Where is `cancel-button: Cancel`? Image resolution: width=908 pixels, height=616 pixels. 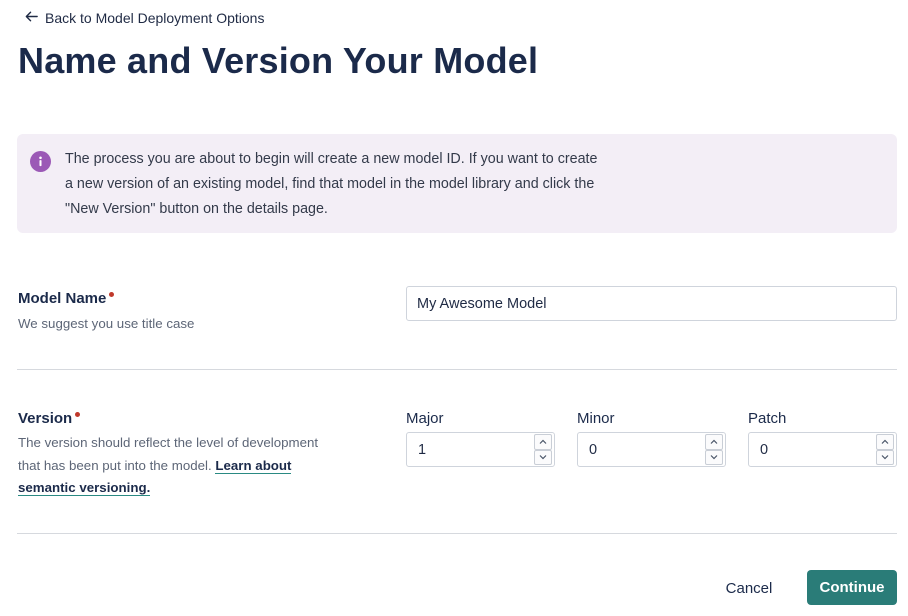
cancel-button: Cancel is located at coordinates (749, 588).